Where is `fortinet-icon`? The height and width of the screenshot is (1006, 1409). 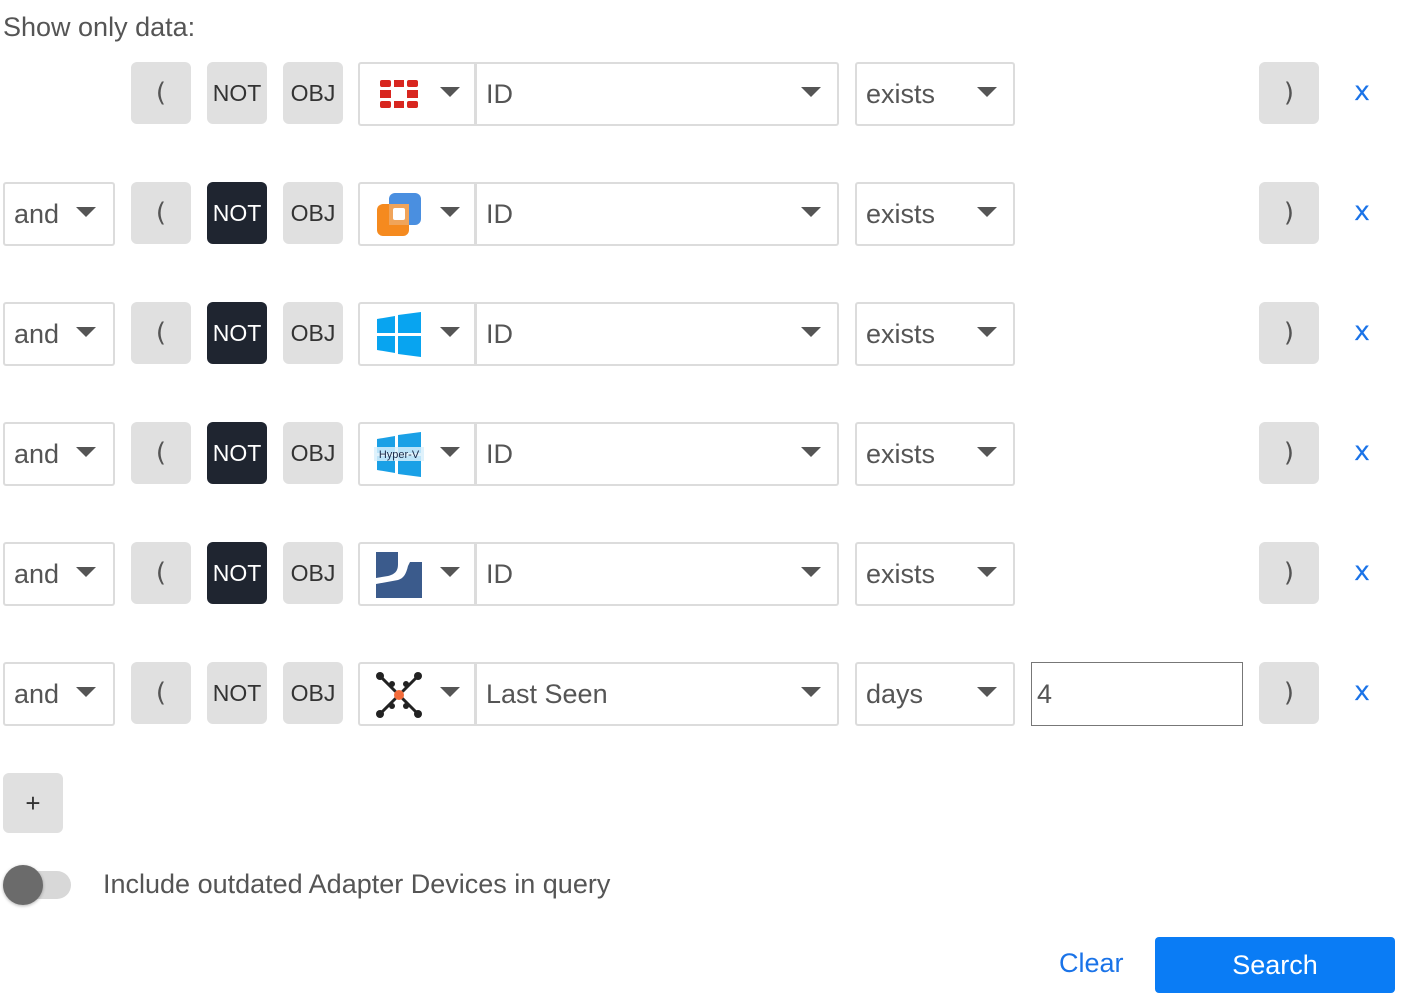 fortinet-icon is located at coordinates (399, 94).